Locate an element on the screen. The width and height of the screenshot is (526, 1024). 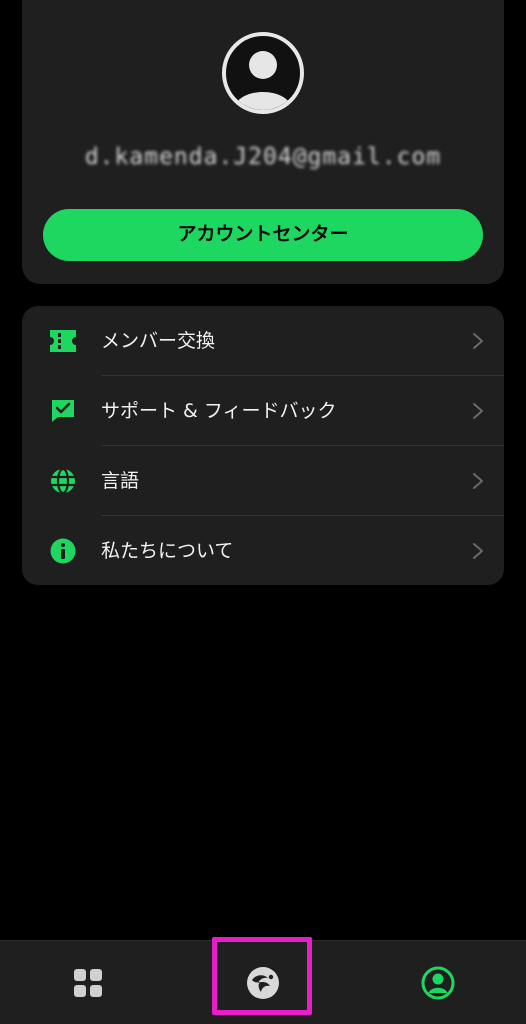
nav-home-button is located at coordinates (87, 982).